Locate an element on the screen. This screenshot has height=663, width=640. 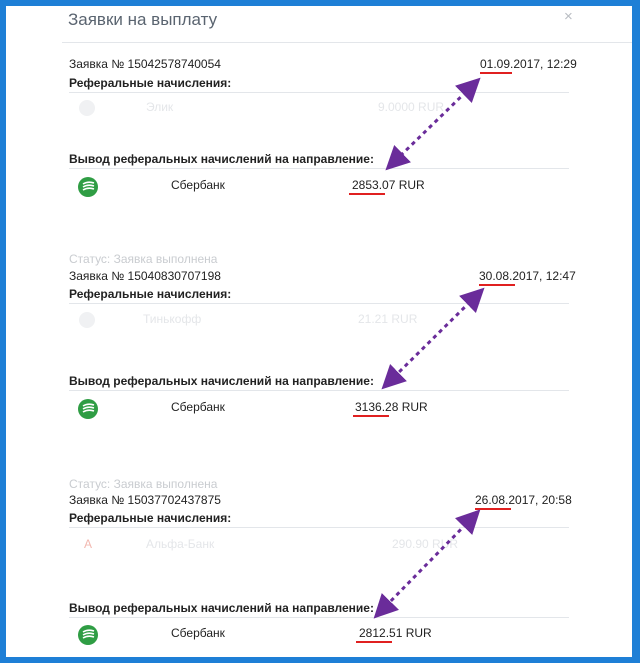
annotation-arrows is located at coordinates (429, 348).